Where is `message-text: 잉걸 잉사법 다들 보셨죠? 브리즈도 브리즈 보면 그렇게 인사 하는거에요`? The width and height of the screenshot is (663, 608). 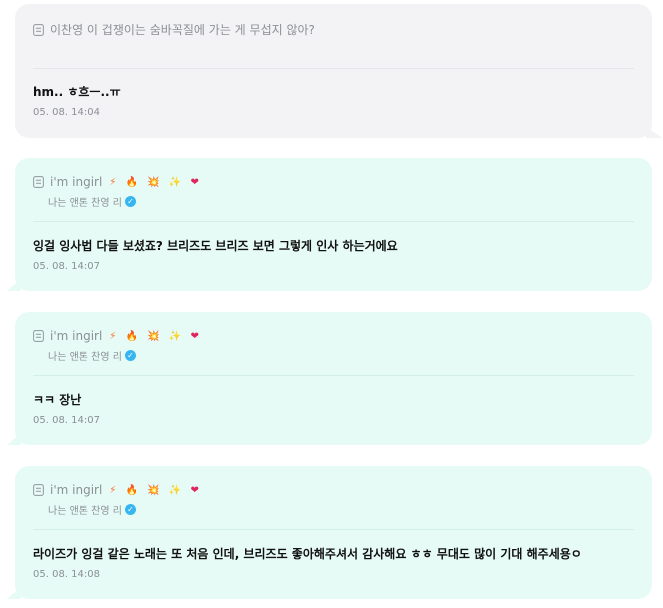
message-text: 잉걸 잉사법 다들 보셨죠? 브리즈도 브리즈 보면 그렇게 인사 하는거에요 is located at coordinates (215, 246).